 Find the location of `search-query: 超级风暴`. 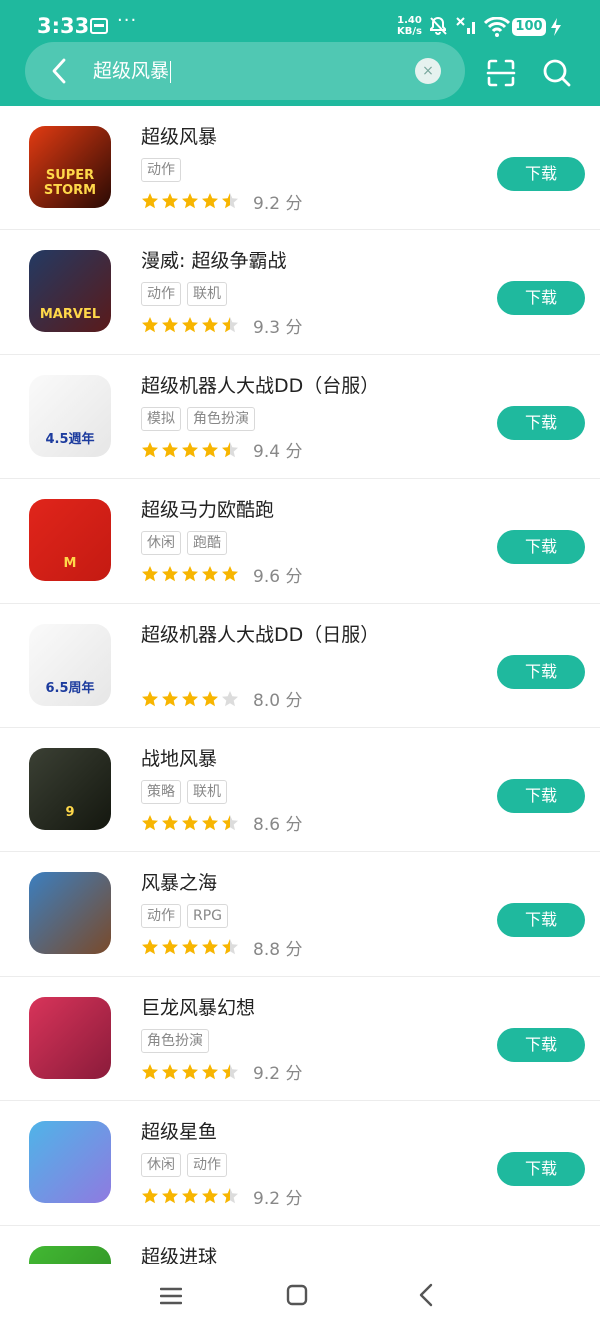

search-query: 超级风暴 is located at coordinates (131, 71).